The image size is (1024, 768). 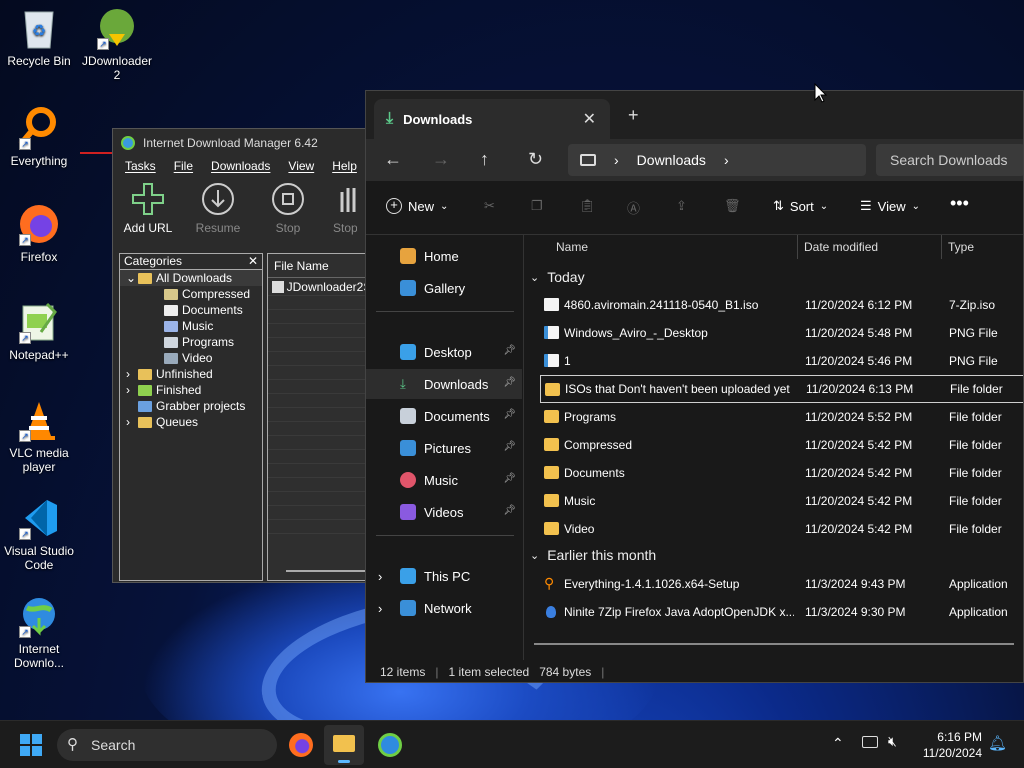 I want to click on up-arrow-icon: ↑, so click(x=484, y=159).